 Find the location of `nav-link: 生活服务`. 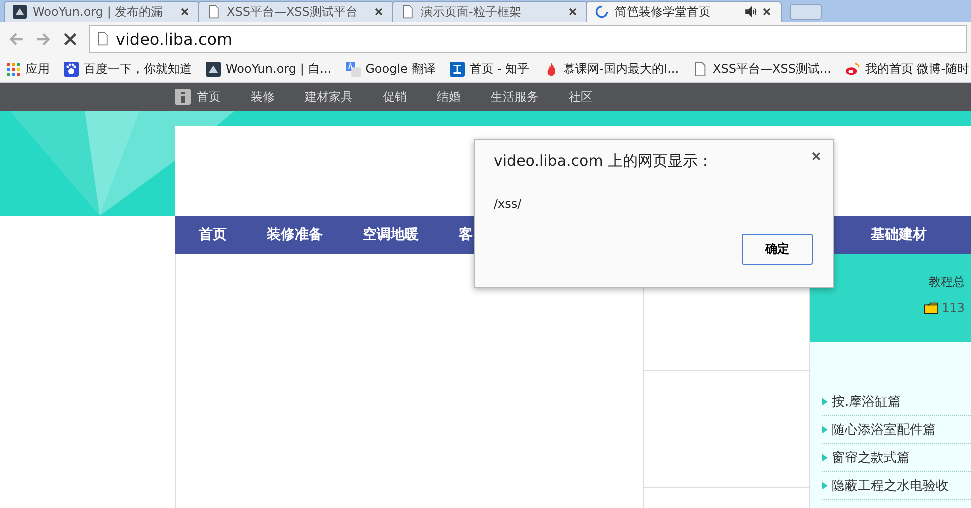

nav-link: 生活服务 is located at coordinates (515, 97).